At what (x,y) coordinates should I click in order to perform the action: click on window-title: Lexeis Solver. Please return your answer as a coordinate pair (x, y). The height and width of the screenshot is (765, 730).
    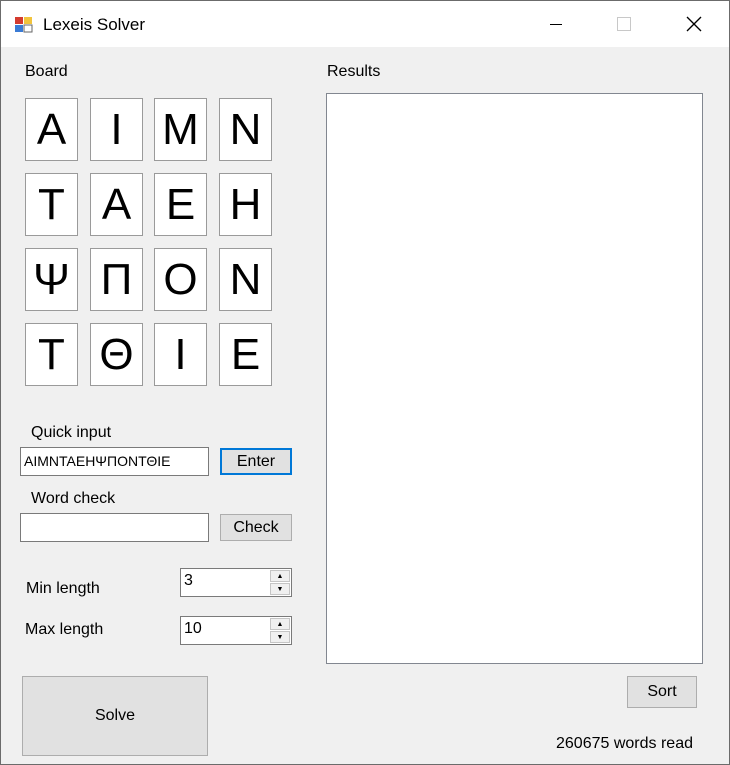
    Looking at the image, I should click on (94, 24).